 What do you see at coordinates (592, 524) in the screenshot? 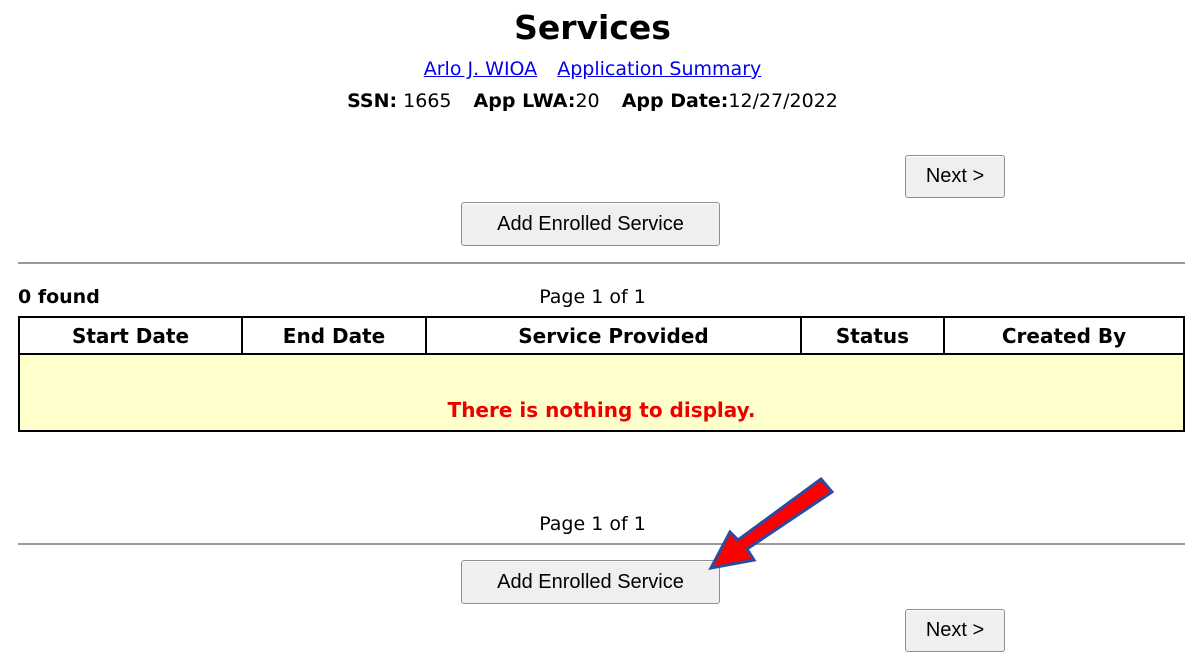
I see `page-indicator-bottom: Page 1 of 1` at bounding box center [592, 524].